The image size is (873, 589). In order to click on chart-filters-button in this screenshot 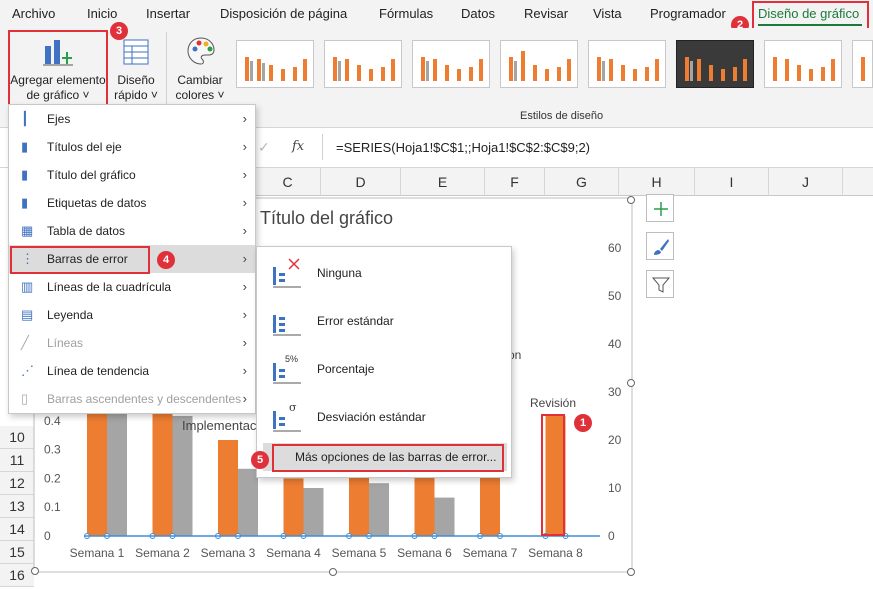, I will do `click(660, 284)`.